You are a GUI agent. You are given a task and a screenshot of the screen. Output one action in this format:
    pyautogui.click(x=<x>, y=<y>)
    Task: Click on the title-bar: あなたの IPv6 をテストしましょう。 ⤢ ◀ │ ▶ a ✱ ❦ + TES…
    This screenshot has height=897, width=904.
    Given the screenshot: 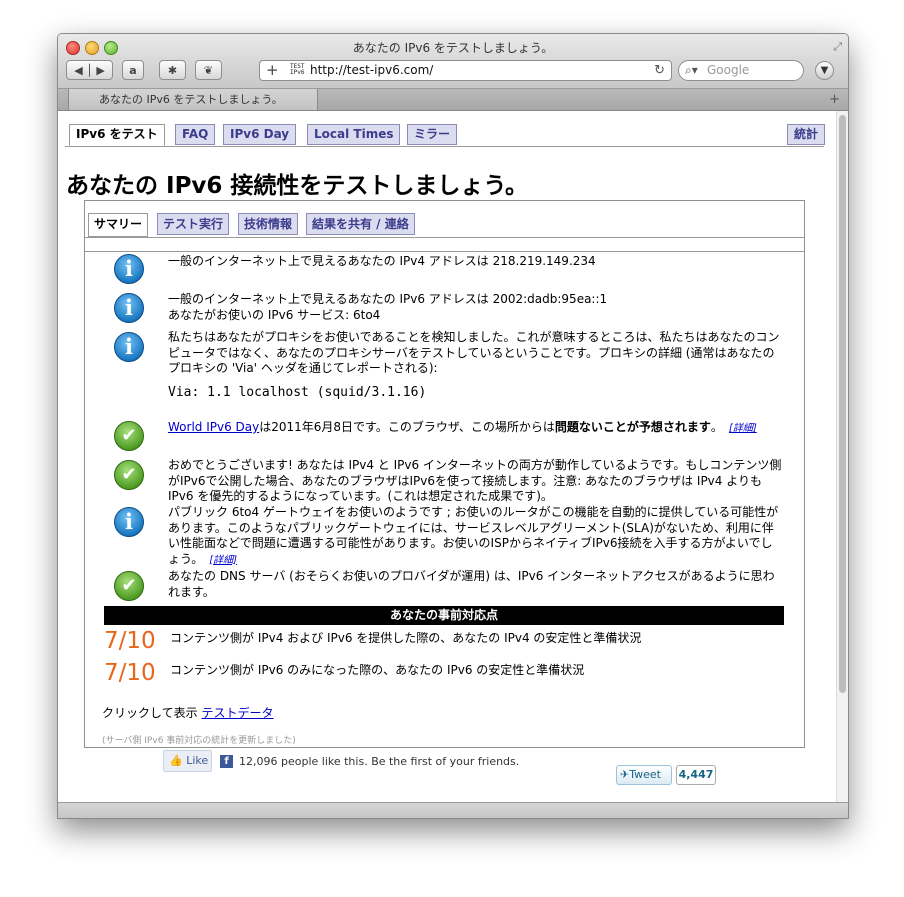 What is the action you would take?
    pyautogui.click(x=453, y=61)
    